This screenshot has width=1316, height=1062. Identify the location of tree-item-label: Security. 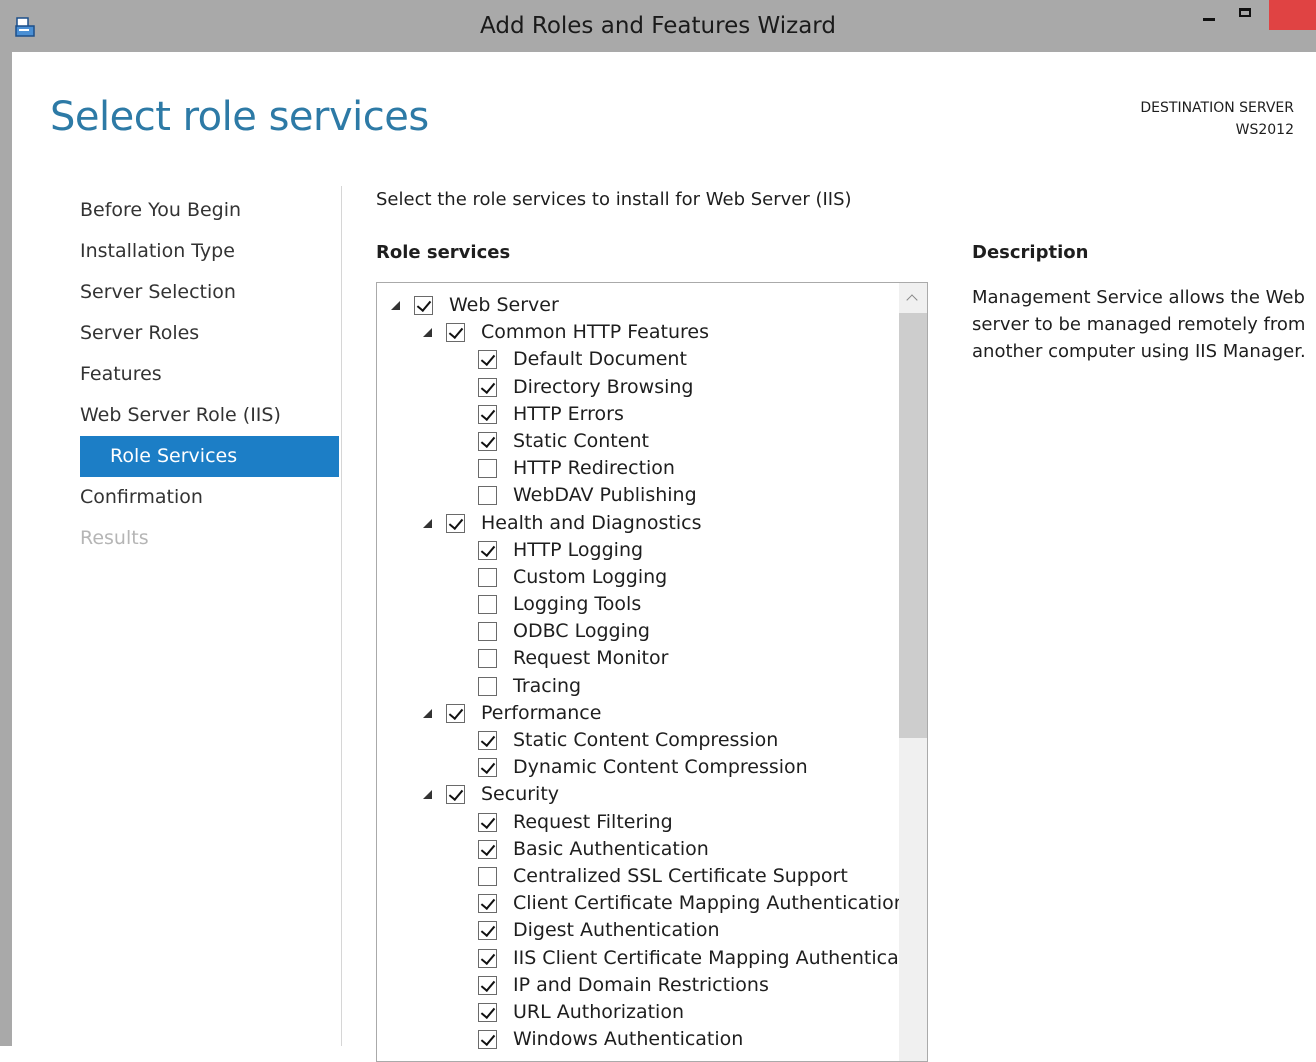
(520, 794).